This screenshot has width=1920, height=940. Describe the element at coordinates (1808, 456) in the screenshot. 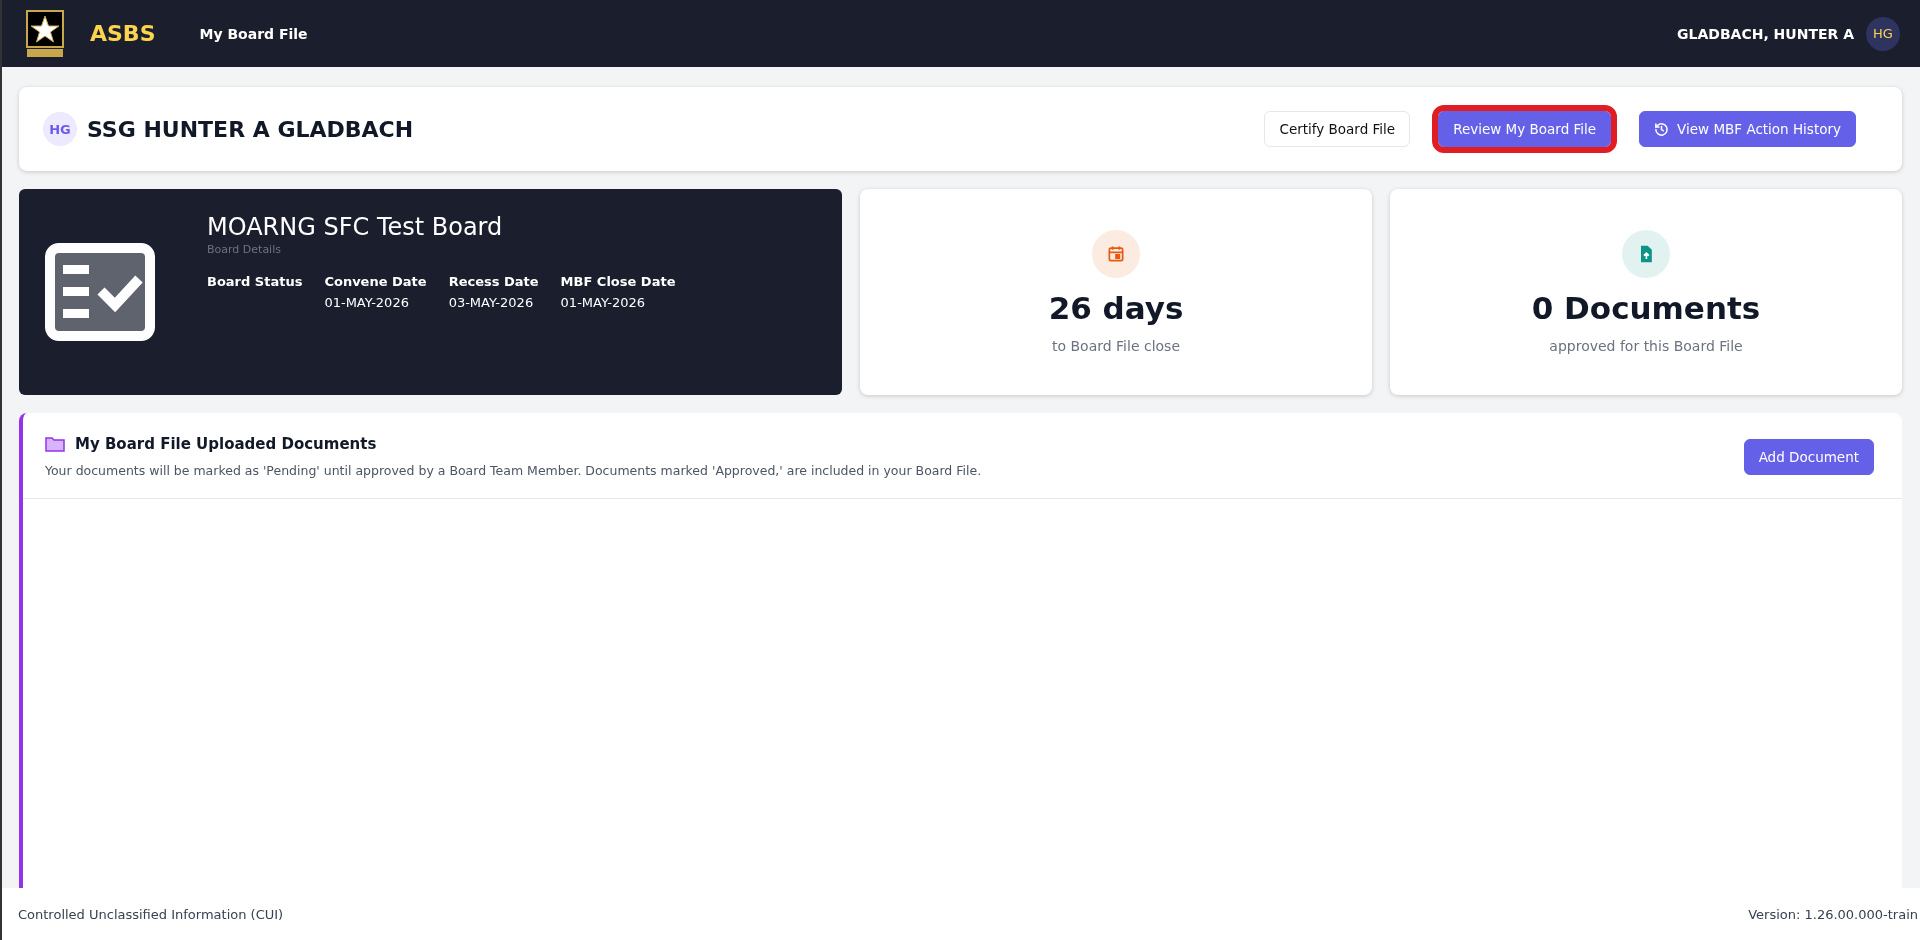

I see `add-document-button: Add Document` at that location.